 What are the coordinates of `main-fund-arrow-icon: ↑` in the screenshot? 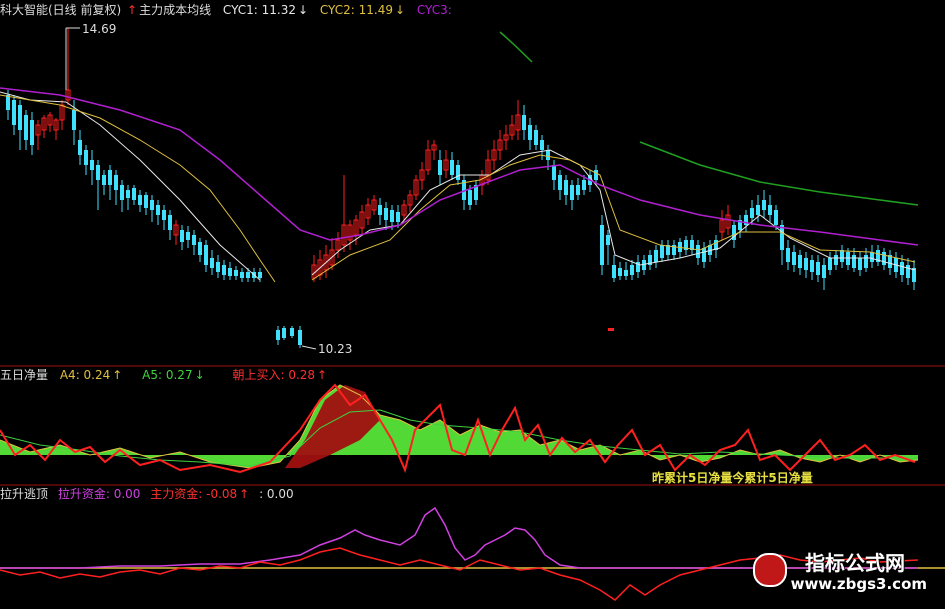 It's located at (244, 494).